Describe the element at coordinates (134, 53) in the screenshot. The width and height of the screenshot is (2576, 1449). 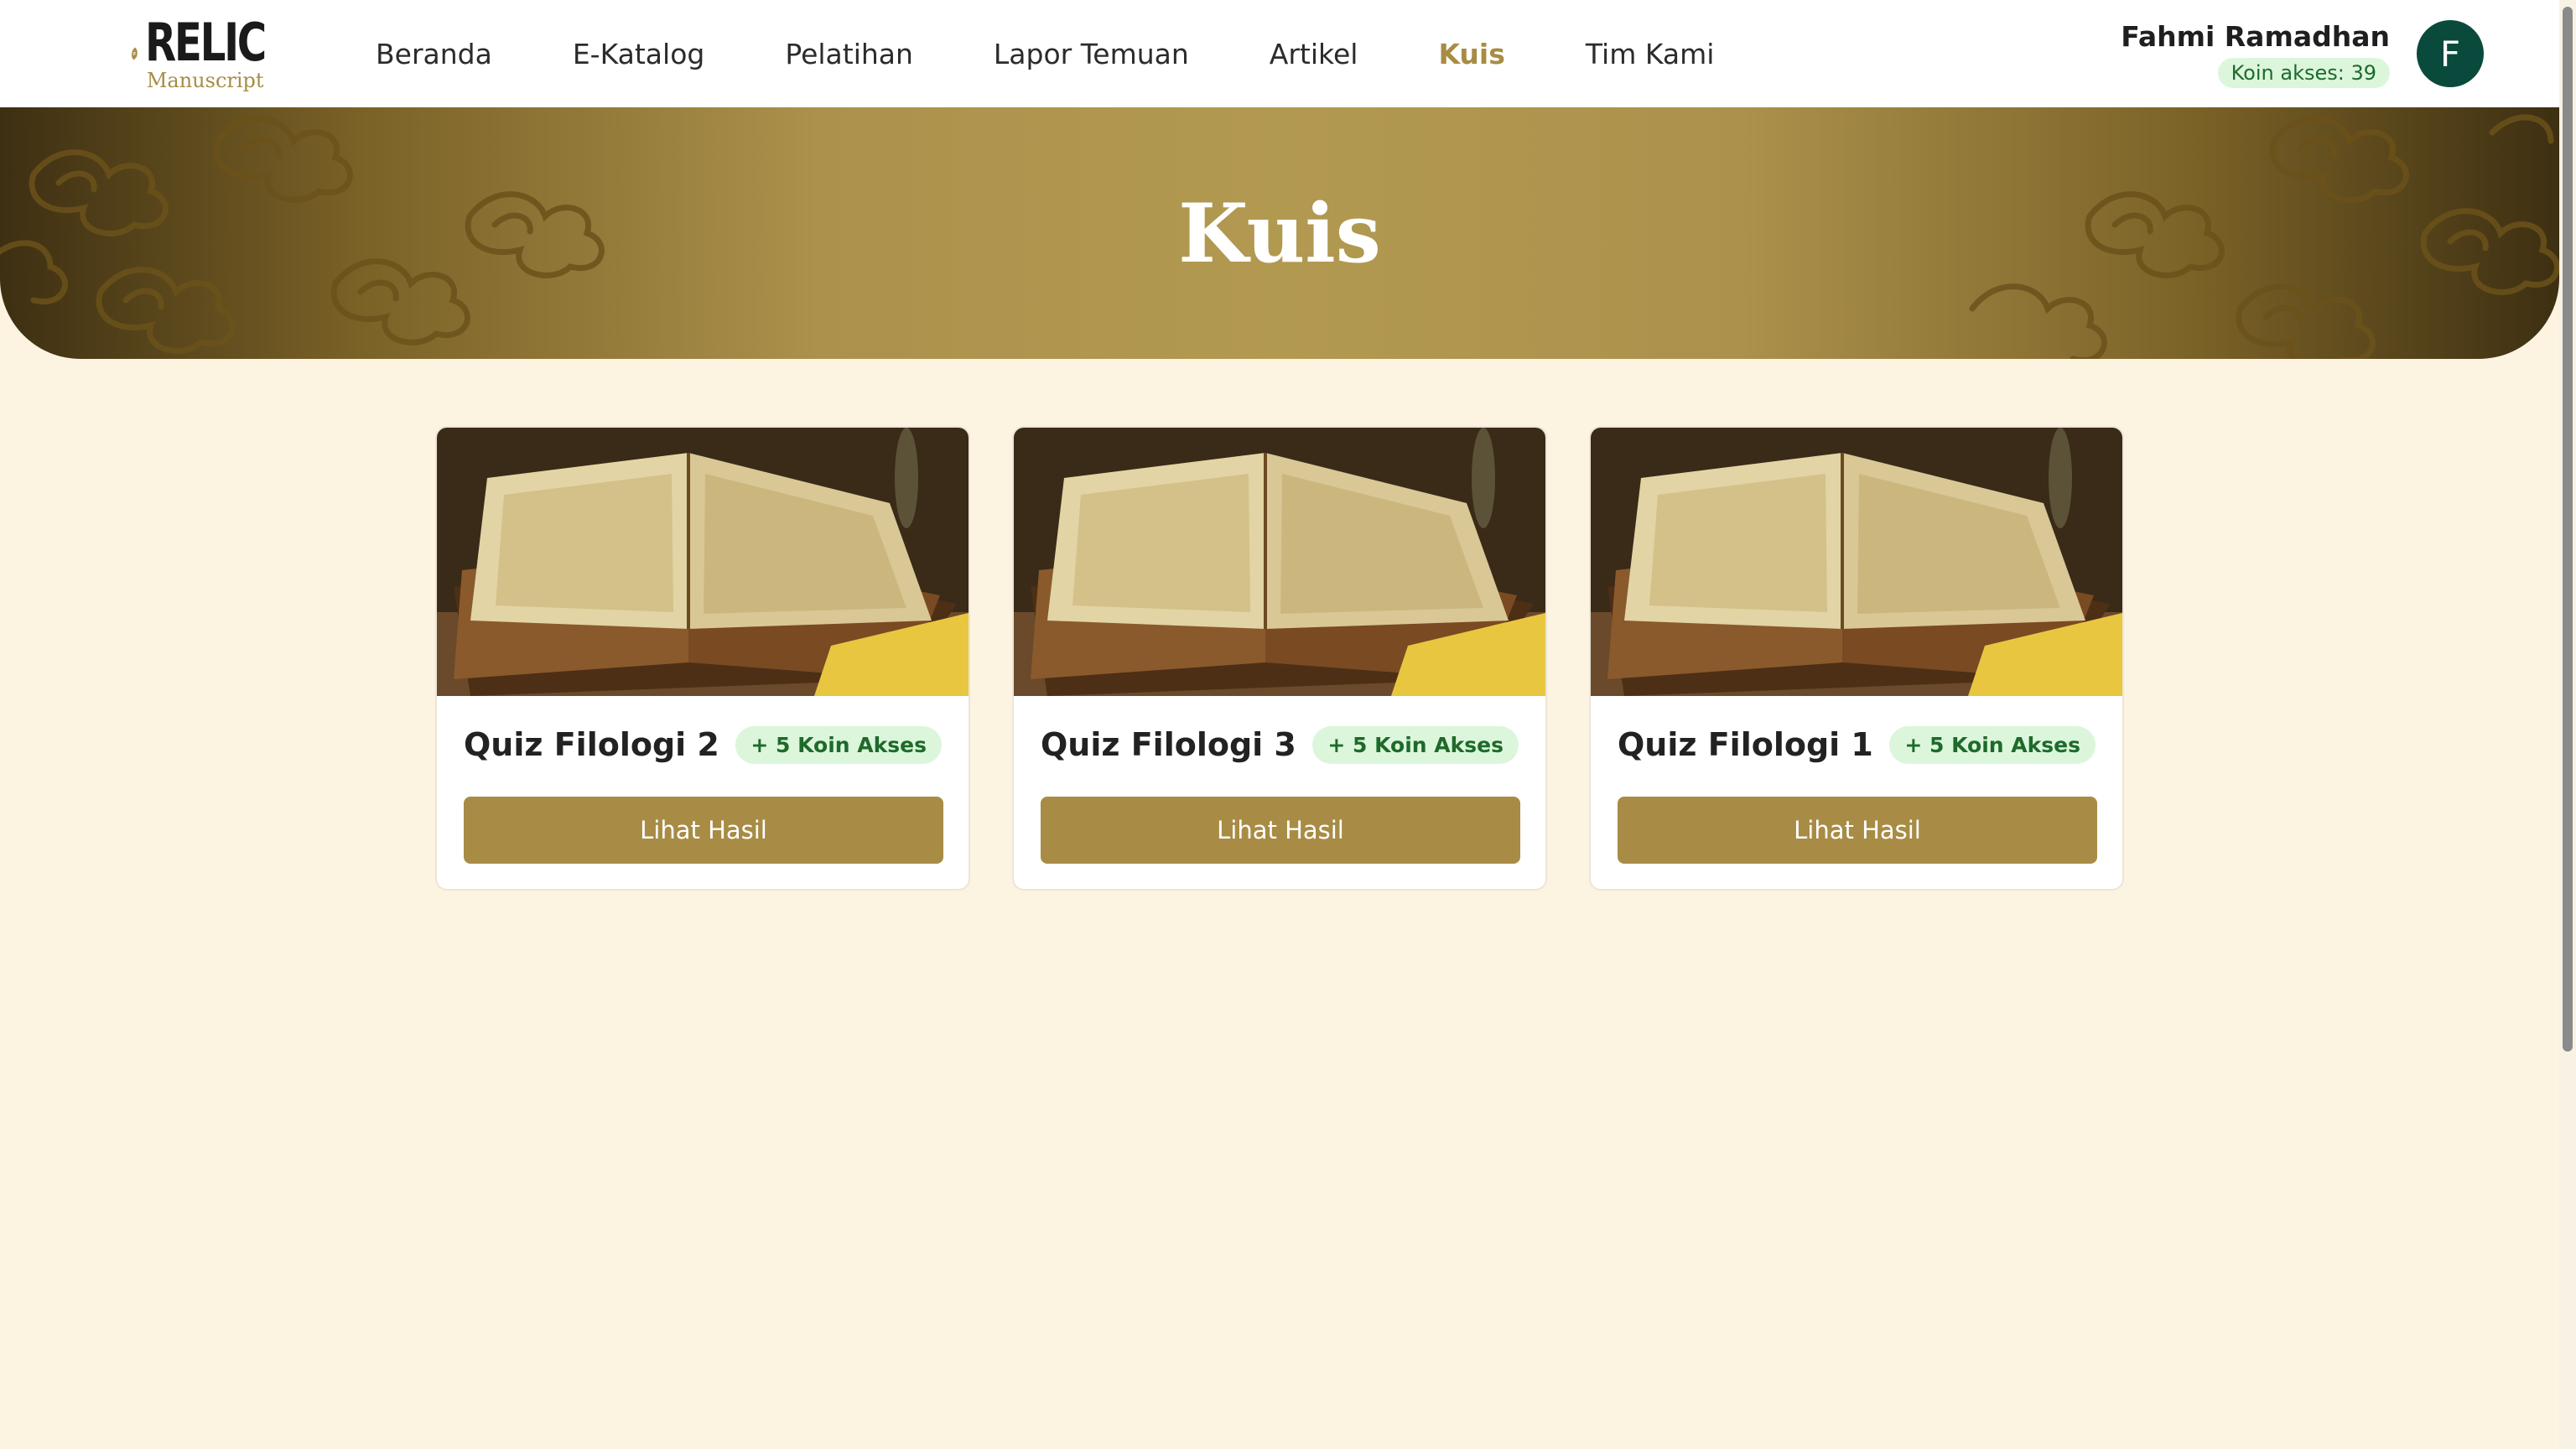
I see `quill-logo-icon` at that location.